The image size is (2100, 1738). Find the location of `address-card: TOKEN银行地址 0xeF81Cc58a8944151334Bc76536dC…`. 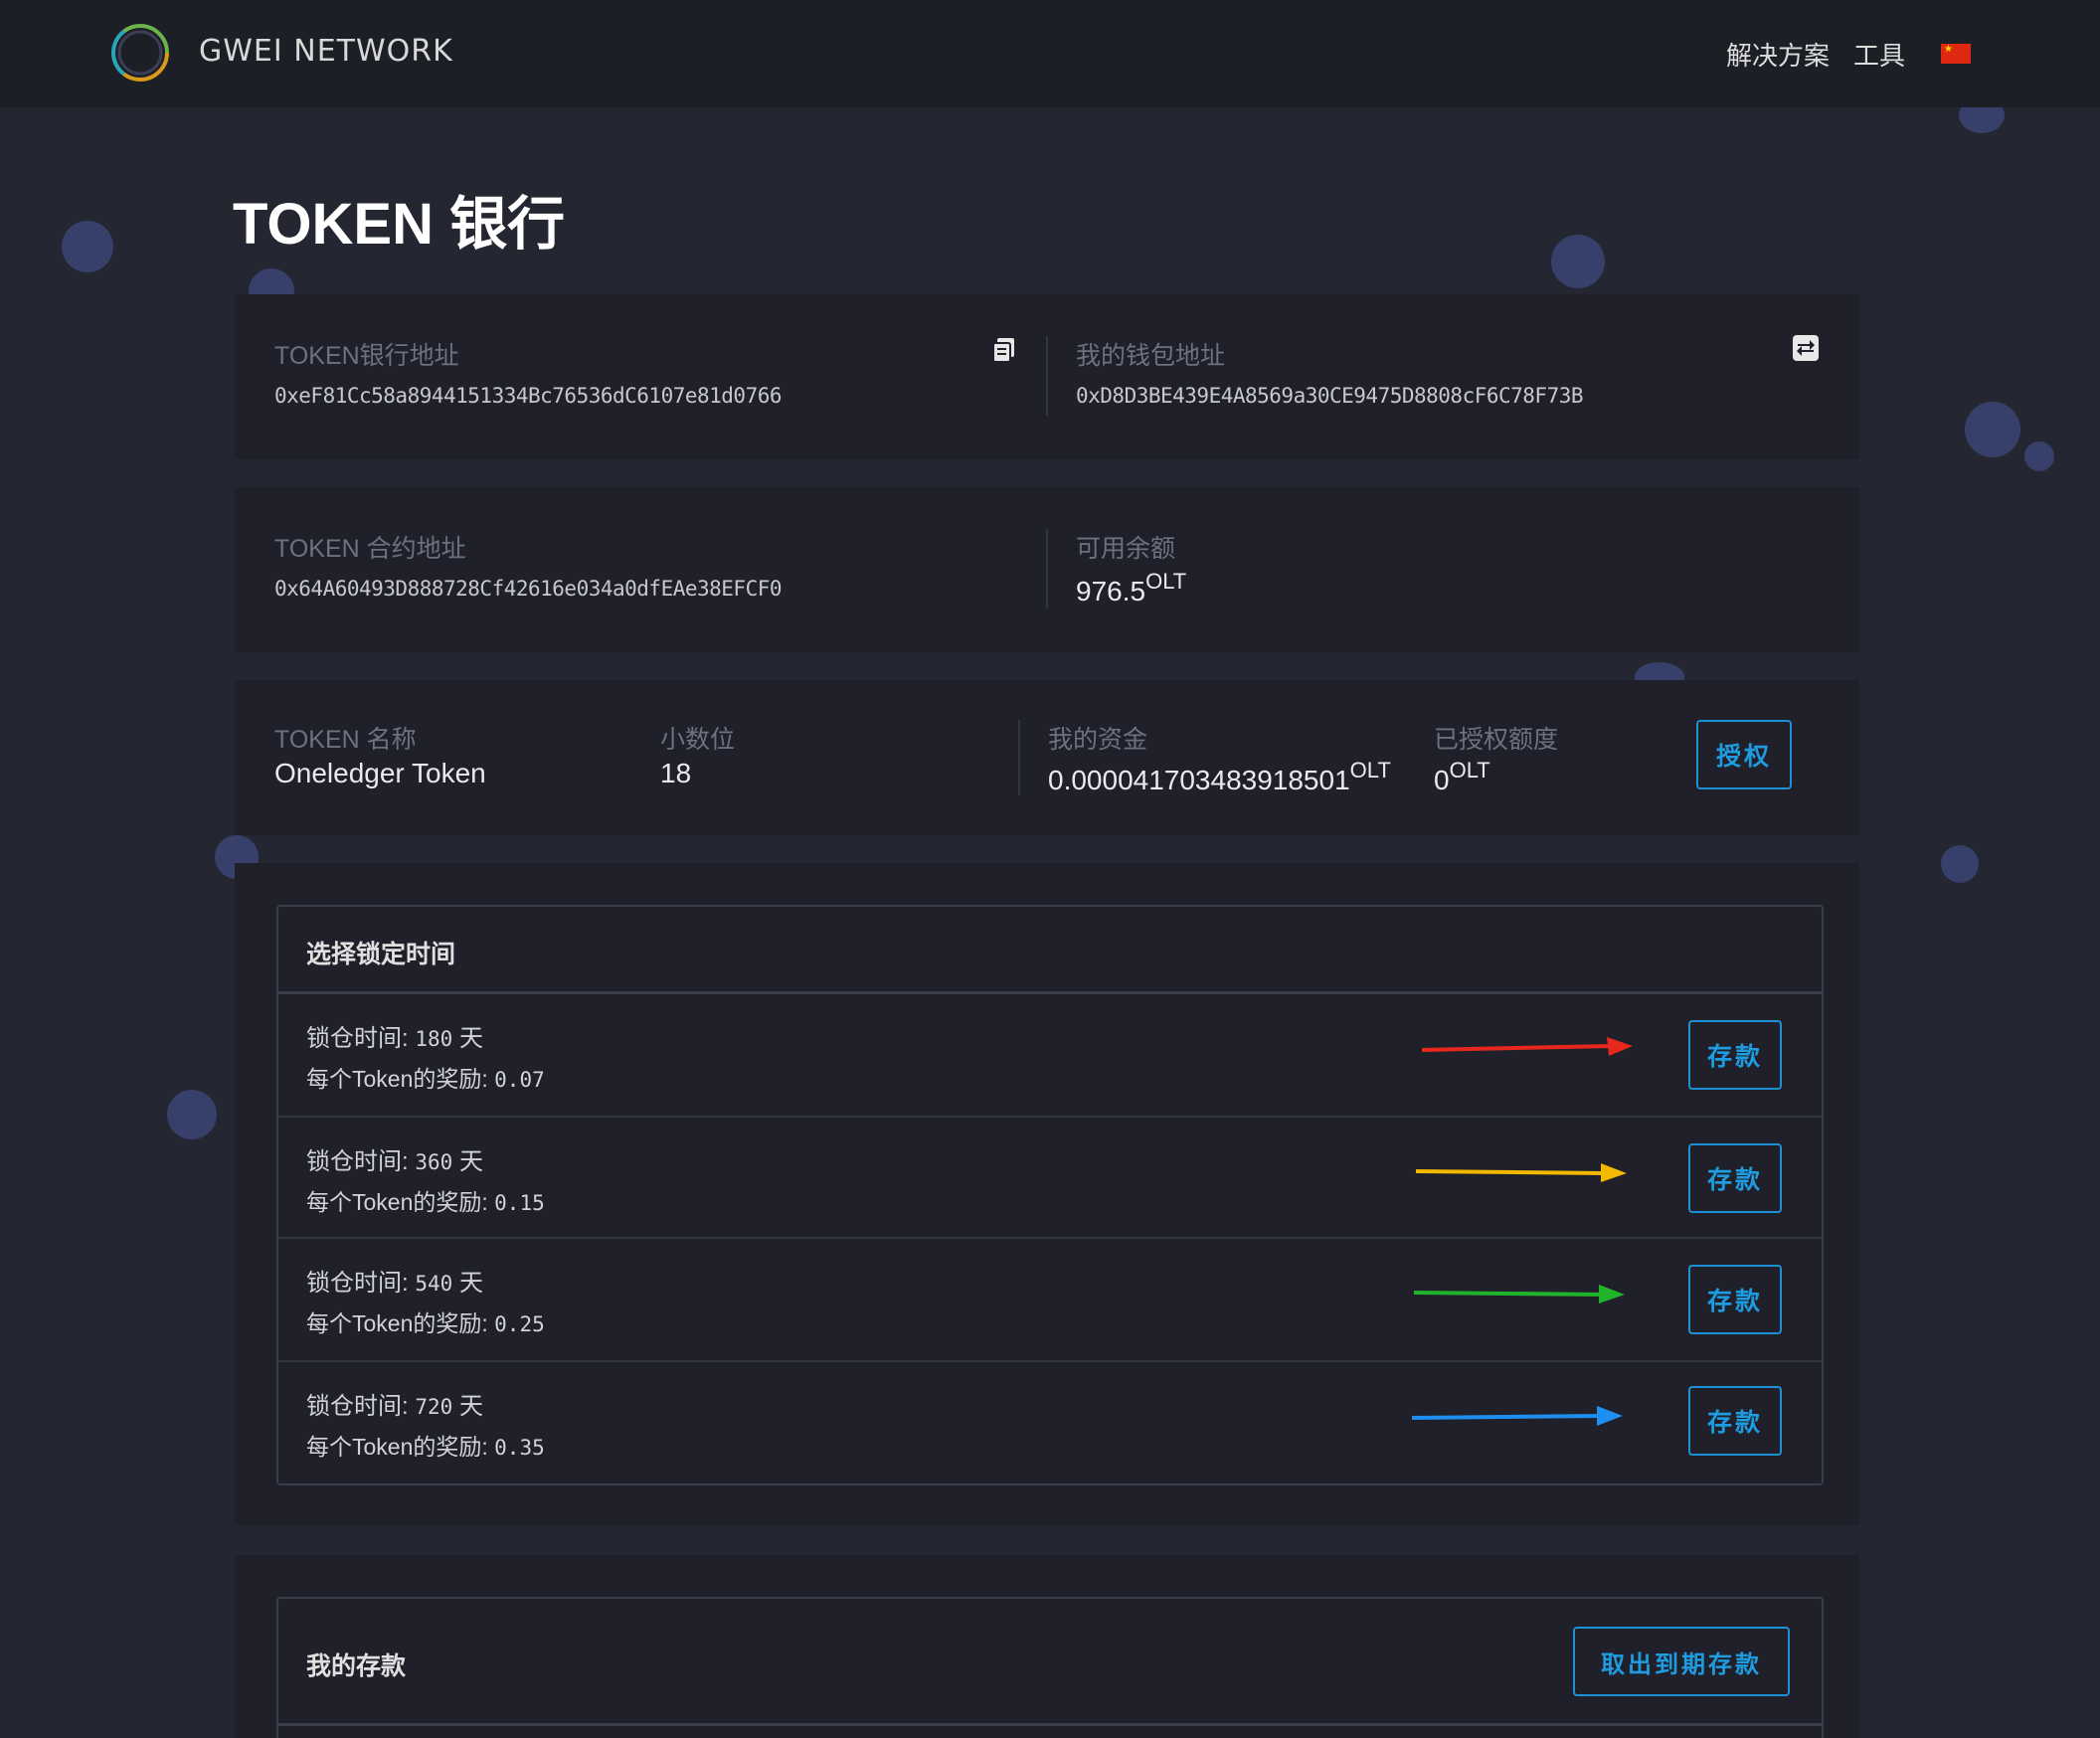

address-card: TOKEN银行地址 0xeF81Cc58a8944151334Bc76536dC… is located at coordinates (1047, 376).